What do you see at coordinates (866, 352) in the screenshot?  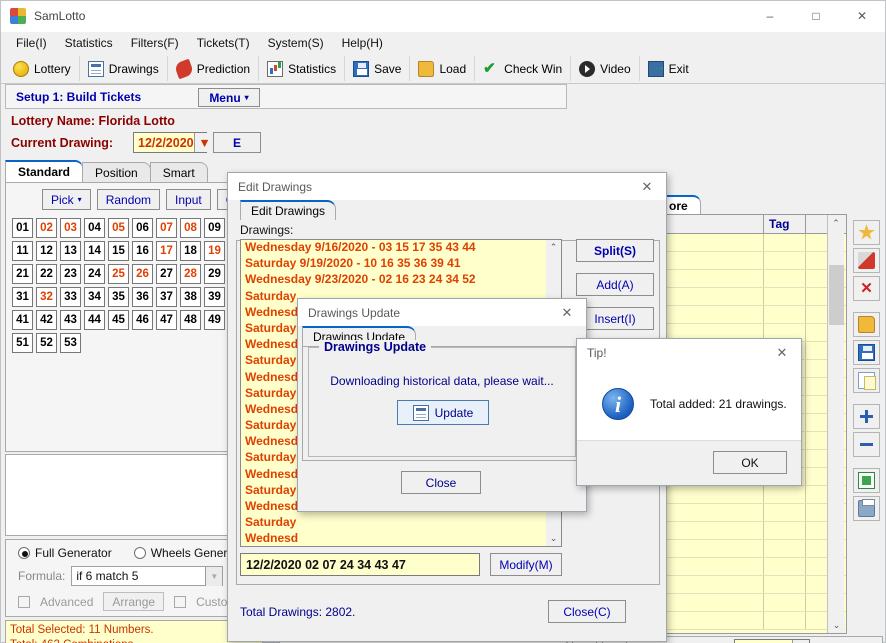 I see `save-disk-button` at bounding box center [866, 352].